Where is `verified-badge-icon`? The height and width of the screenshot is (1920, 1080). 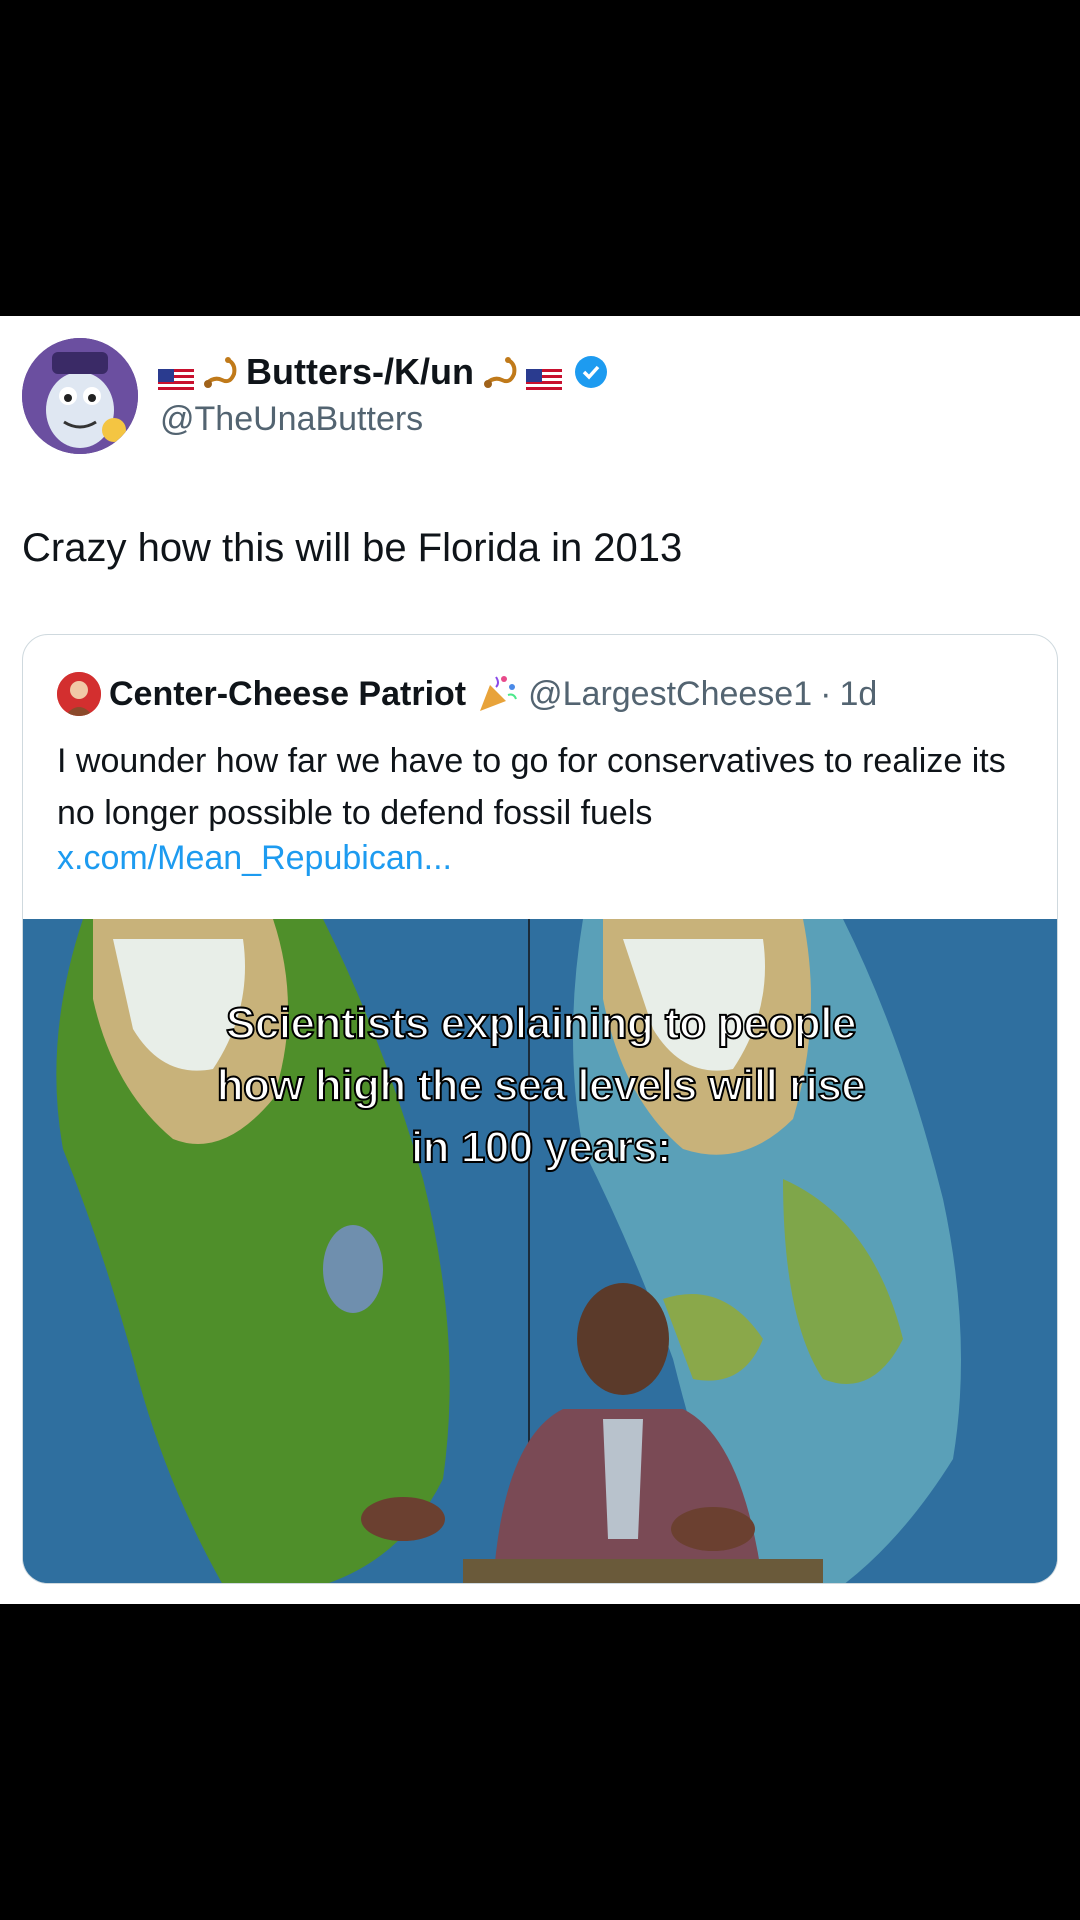
verified-badge-icon is located at coordinates (591, 372).